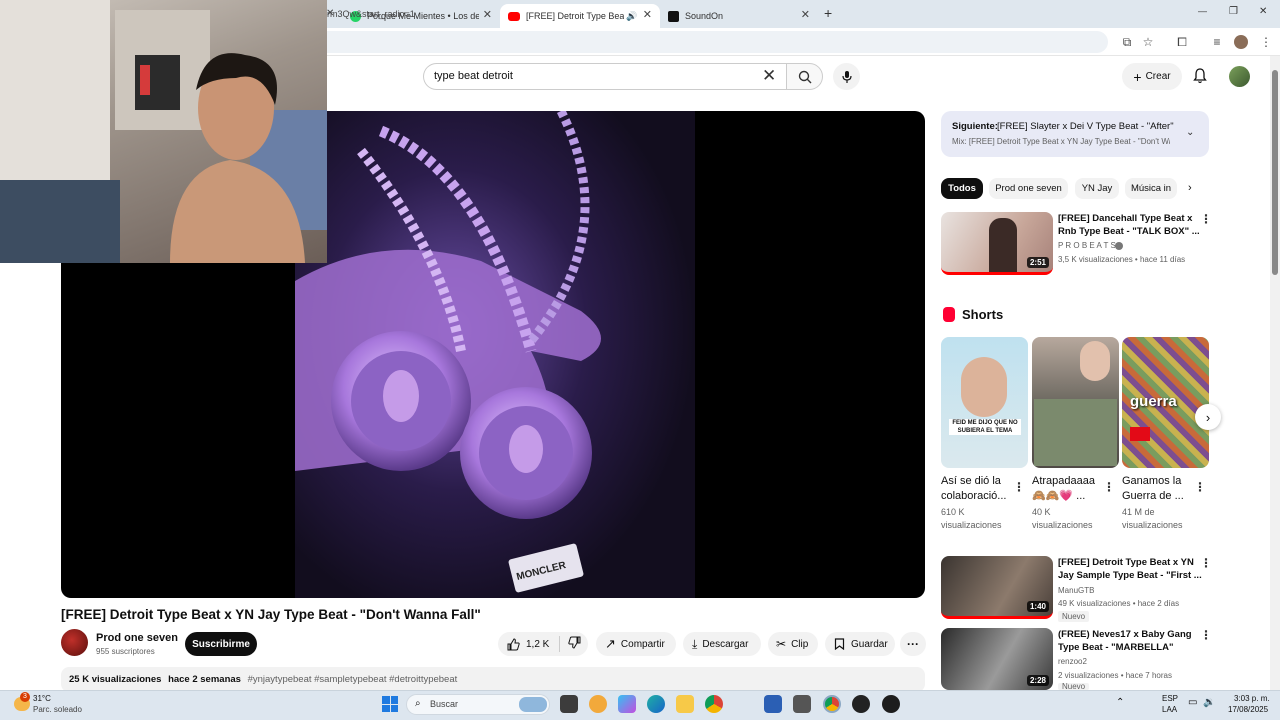  Describe the element at coordinates (1252, 698) in the screenshot. I see `clock-time: 3:03 p. m.` at that location.